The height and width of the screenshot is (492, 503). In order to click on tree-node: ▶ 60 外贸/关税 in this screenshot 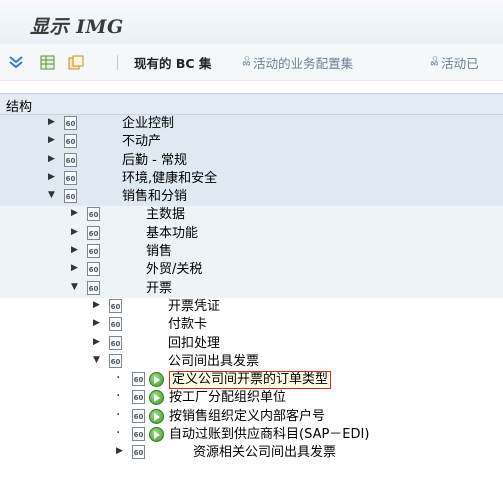, I will do `click(251, 270)`.